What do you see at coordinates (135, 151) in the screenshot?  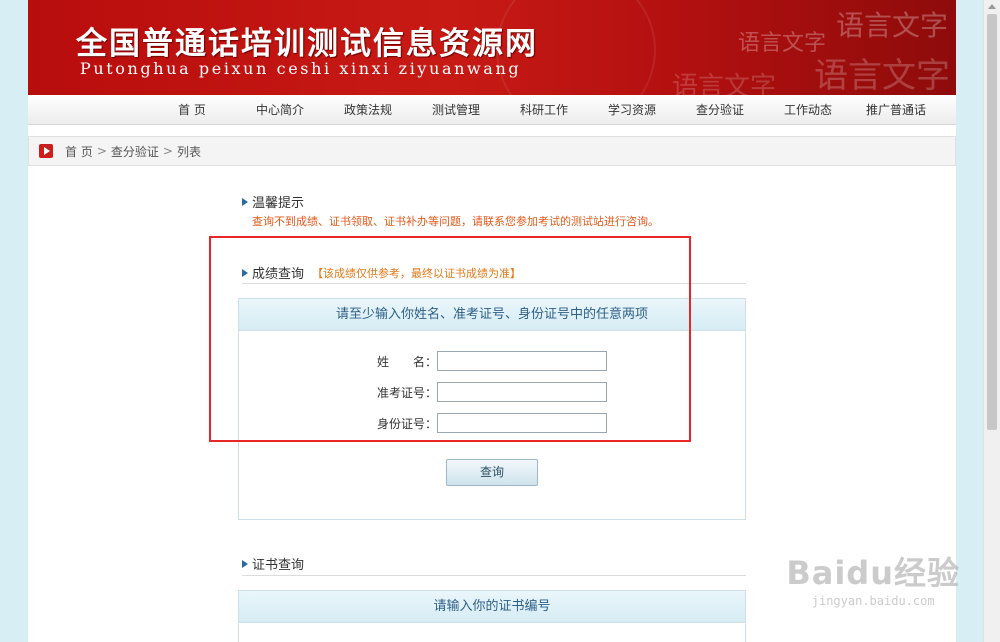 I see `breadcrumb-score-verify: 查分验证` at bounding box center [135, 151].